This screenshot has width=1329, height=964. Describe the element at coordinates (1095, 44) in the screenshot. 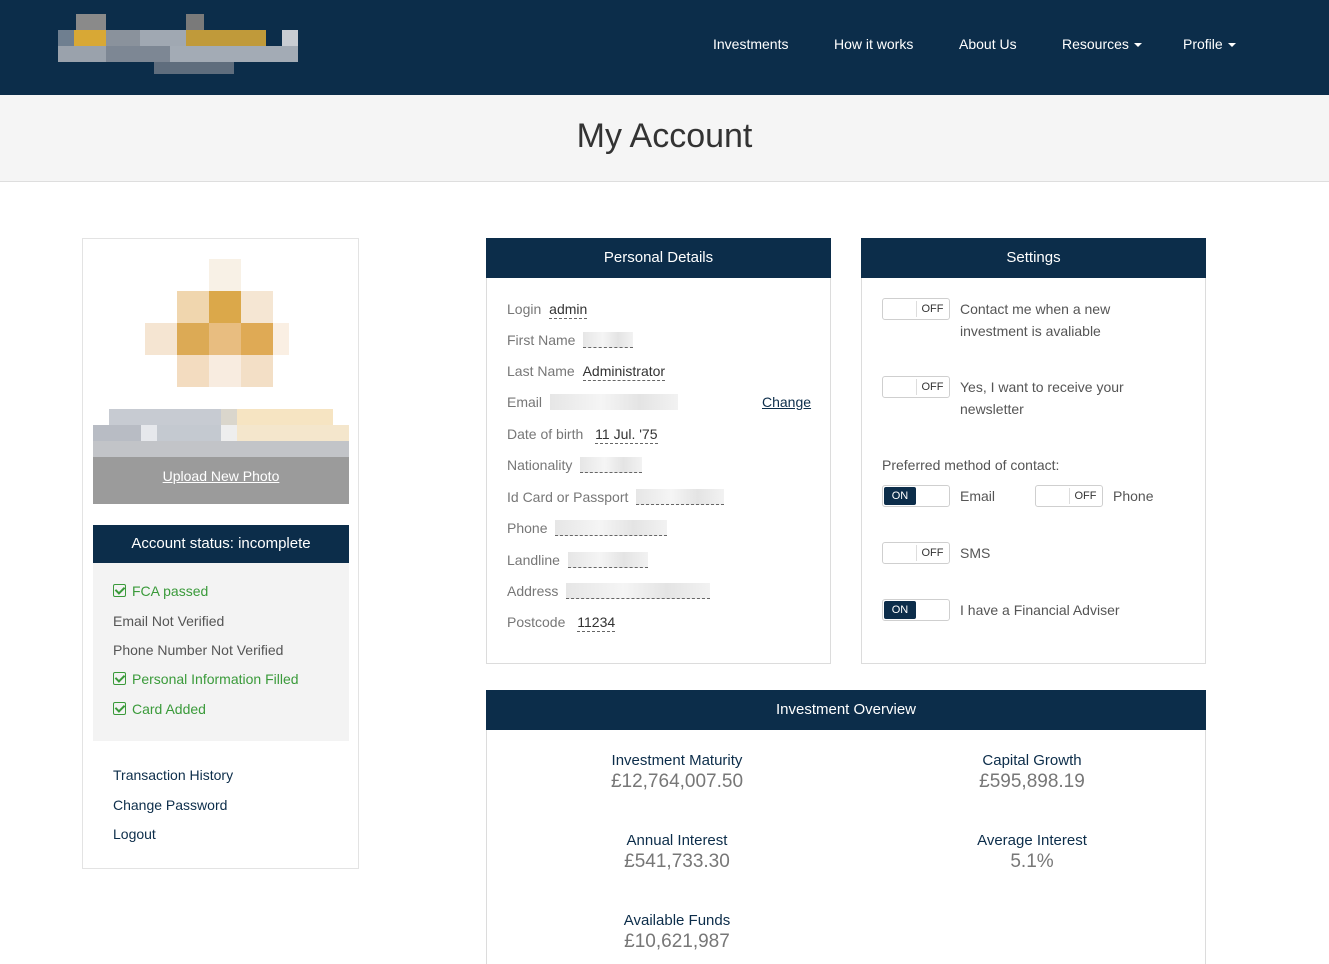

I see `nav-resources-label: Resources` at that location.